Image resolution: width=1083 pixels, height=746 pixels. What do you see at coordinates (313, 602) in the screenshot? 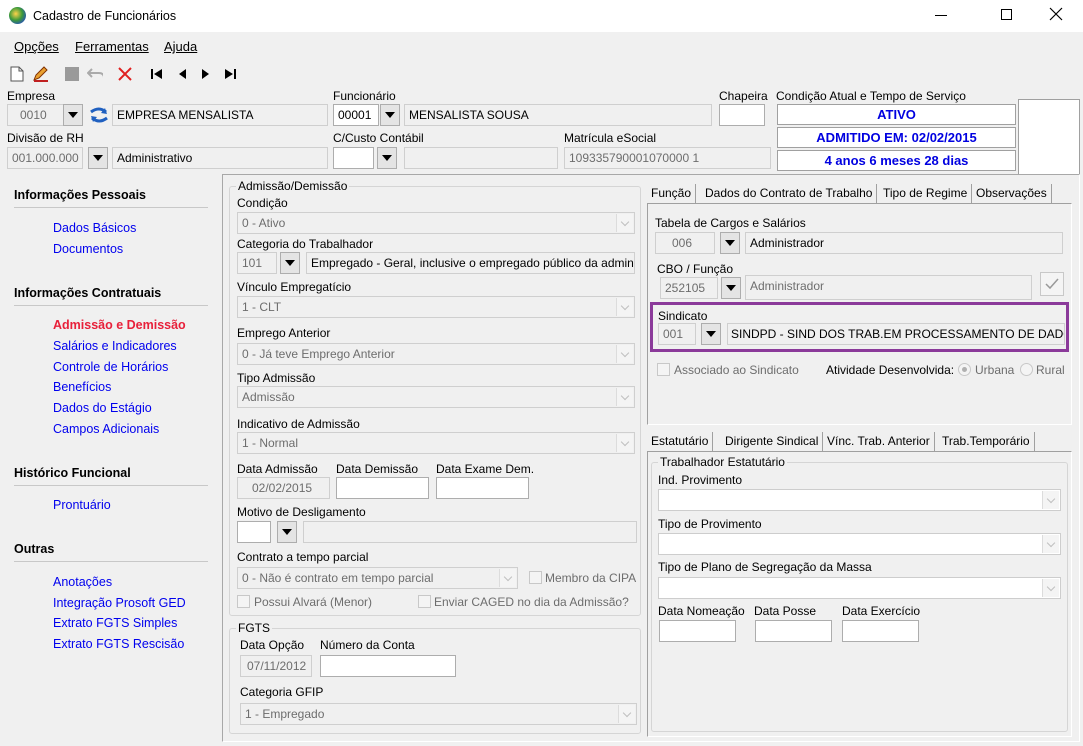
I see `alvara-label: Possui Alvará (Menor)` at bounding box center [313, 602].